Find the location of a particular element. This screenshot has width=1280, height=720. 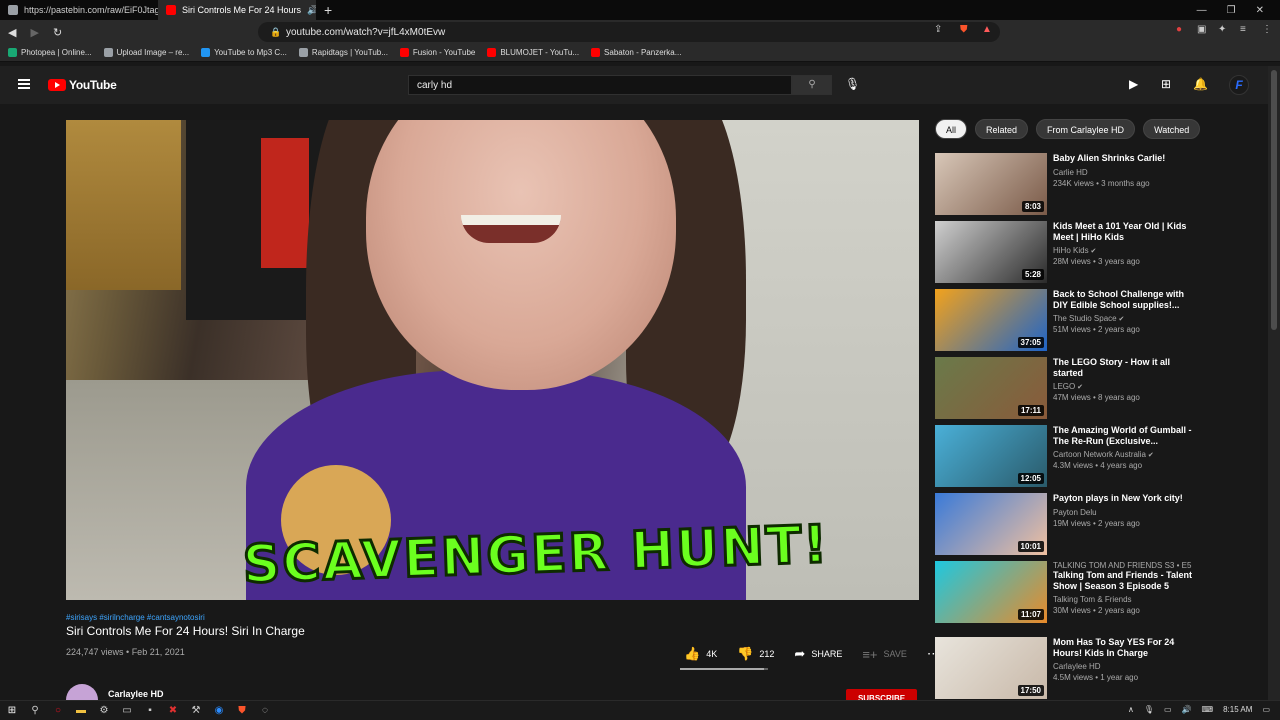

close-window-icon: ✕ is located at coordinates (1260, 10).